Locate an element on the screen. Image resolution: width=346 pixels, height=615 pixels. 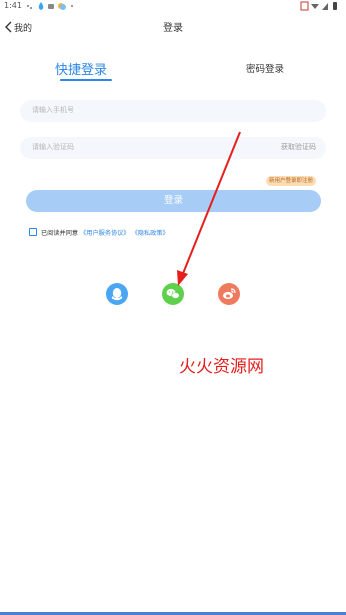
wechat-login-button is located at coordinates (173, 294).